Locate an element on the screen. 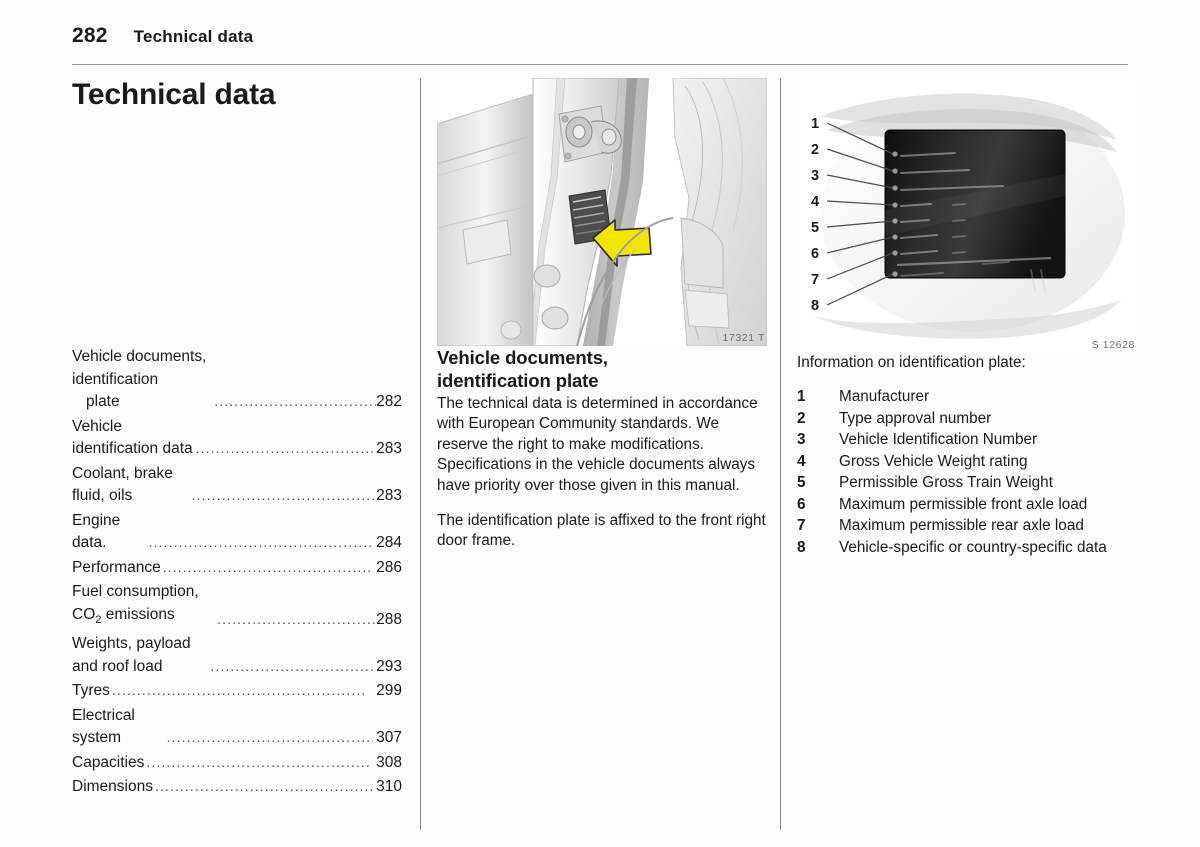 The width and height of the screenshot is (1200, 847). toc-entry-label: Vehicle identification data is located at coordinates (132, 437).